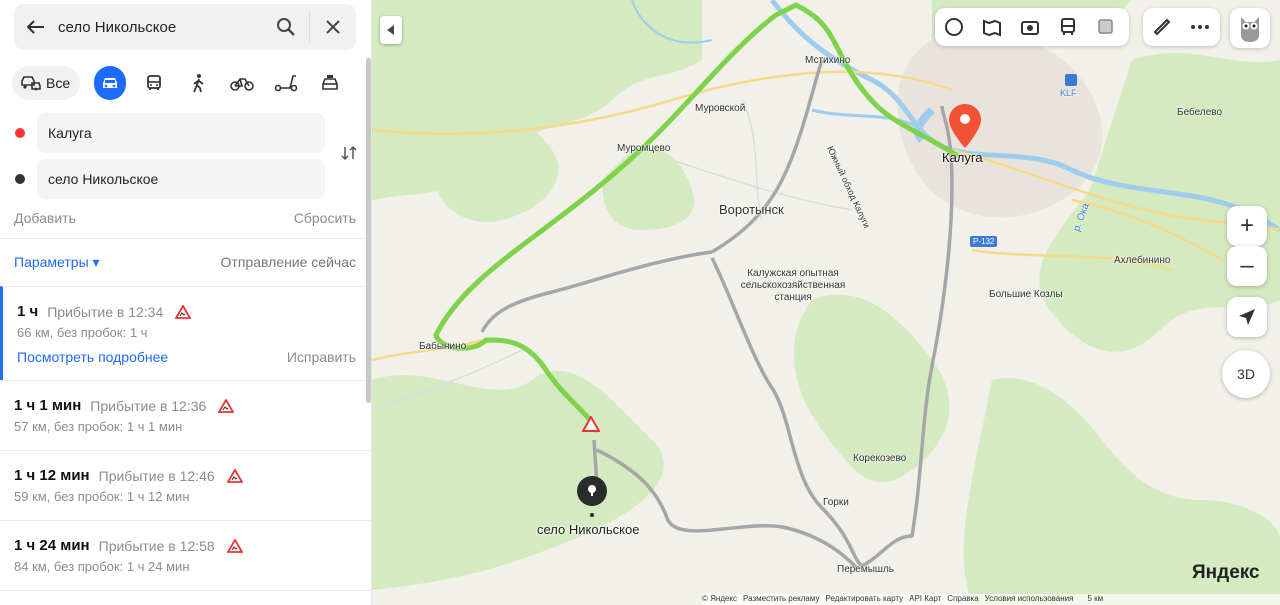 This screenshot has width=1280, height=605. What do you see at coordinates (20, 179) in the screenshot?
I see `end-dot-icon` at bounding box center [20, 179].